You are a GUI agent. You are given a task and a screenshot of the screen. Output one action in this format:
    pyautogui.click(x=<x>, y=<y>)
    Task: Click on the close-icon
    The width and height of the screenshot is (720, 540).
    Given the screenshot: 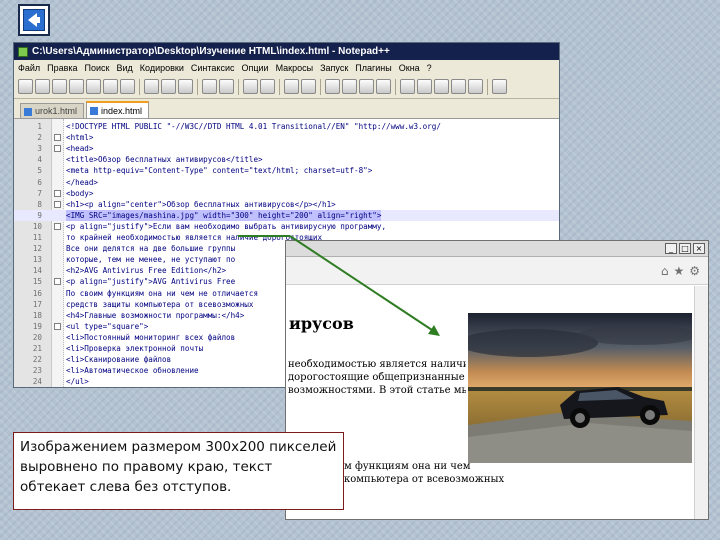 What is the action you would take?
    pyautogui.click(x=93, y=86)
    